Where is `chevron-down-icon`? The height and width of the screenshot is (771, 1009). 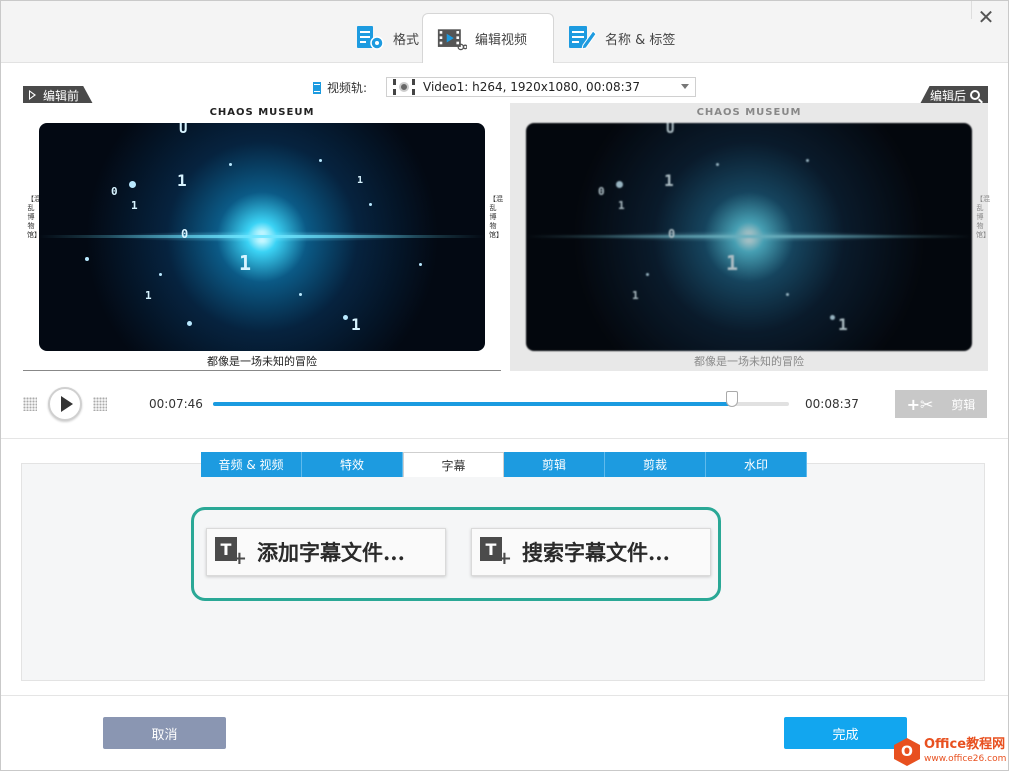 chevron-down-icon is located at coordinates (685, 86).